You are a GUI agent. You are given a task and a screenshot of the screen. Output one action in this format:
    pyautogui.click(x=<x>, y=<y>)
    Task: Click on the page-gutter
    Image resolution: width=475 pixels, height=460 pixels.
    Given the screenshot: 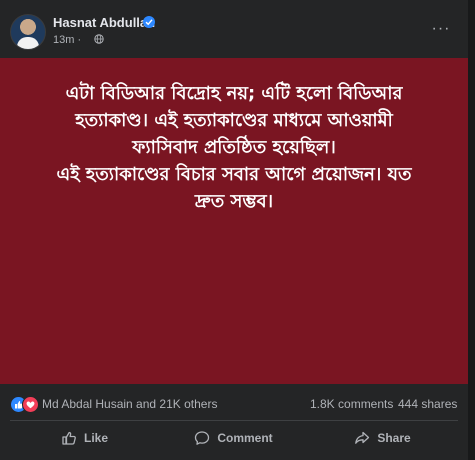 What is the action you would take?
    pyautogui.click(x=471, y=230)
    